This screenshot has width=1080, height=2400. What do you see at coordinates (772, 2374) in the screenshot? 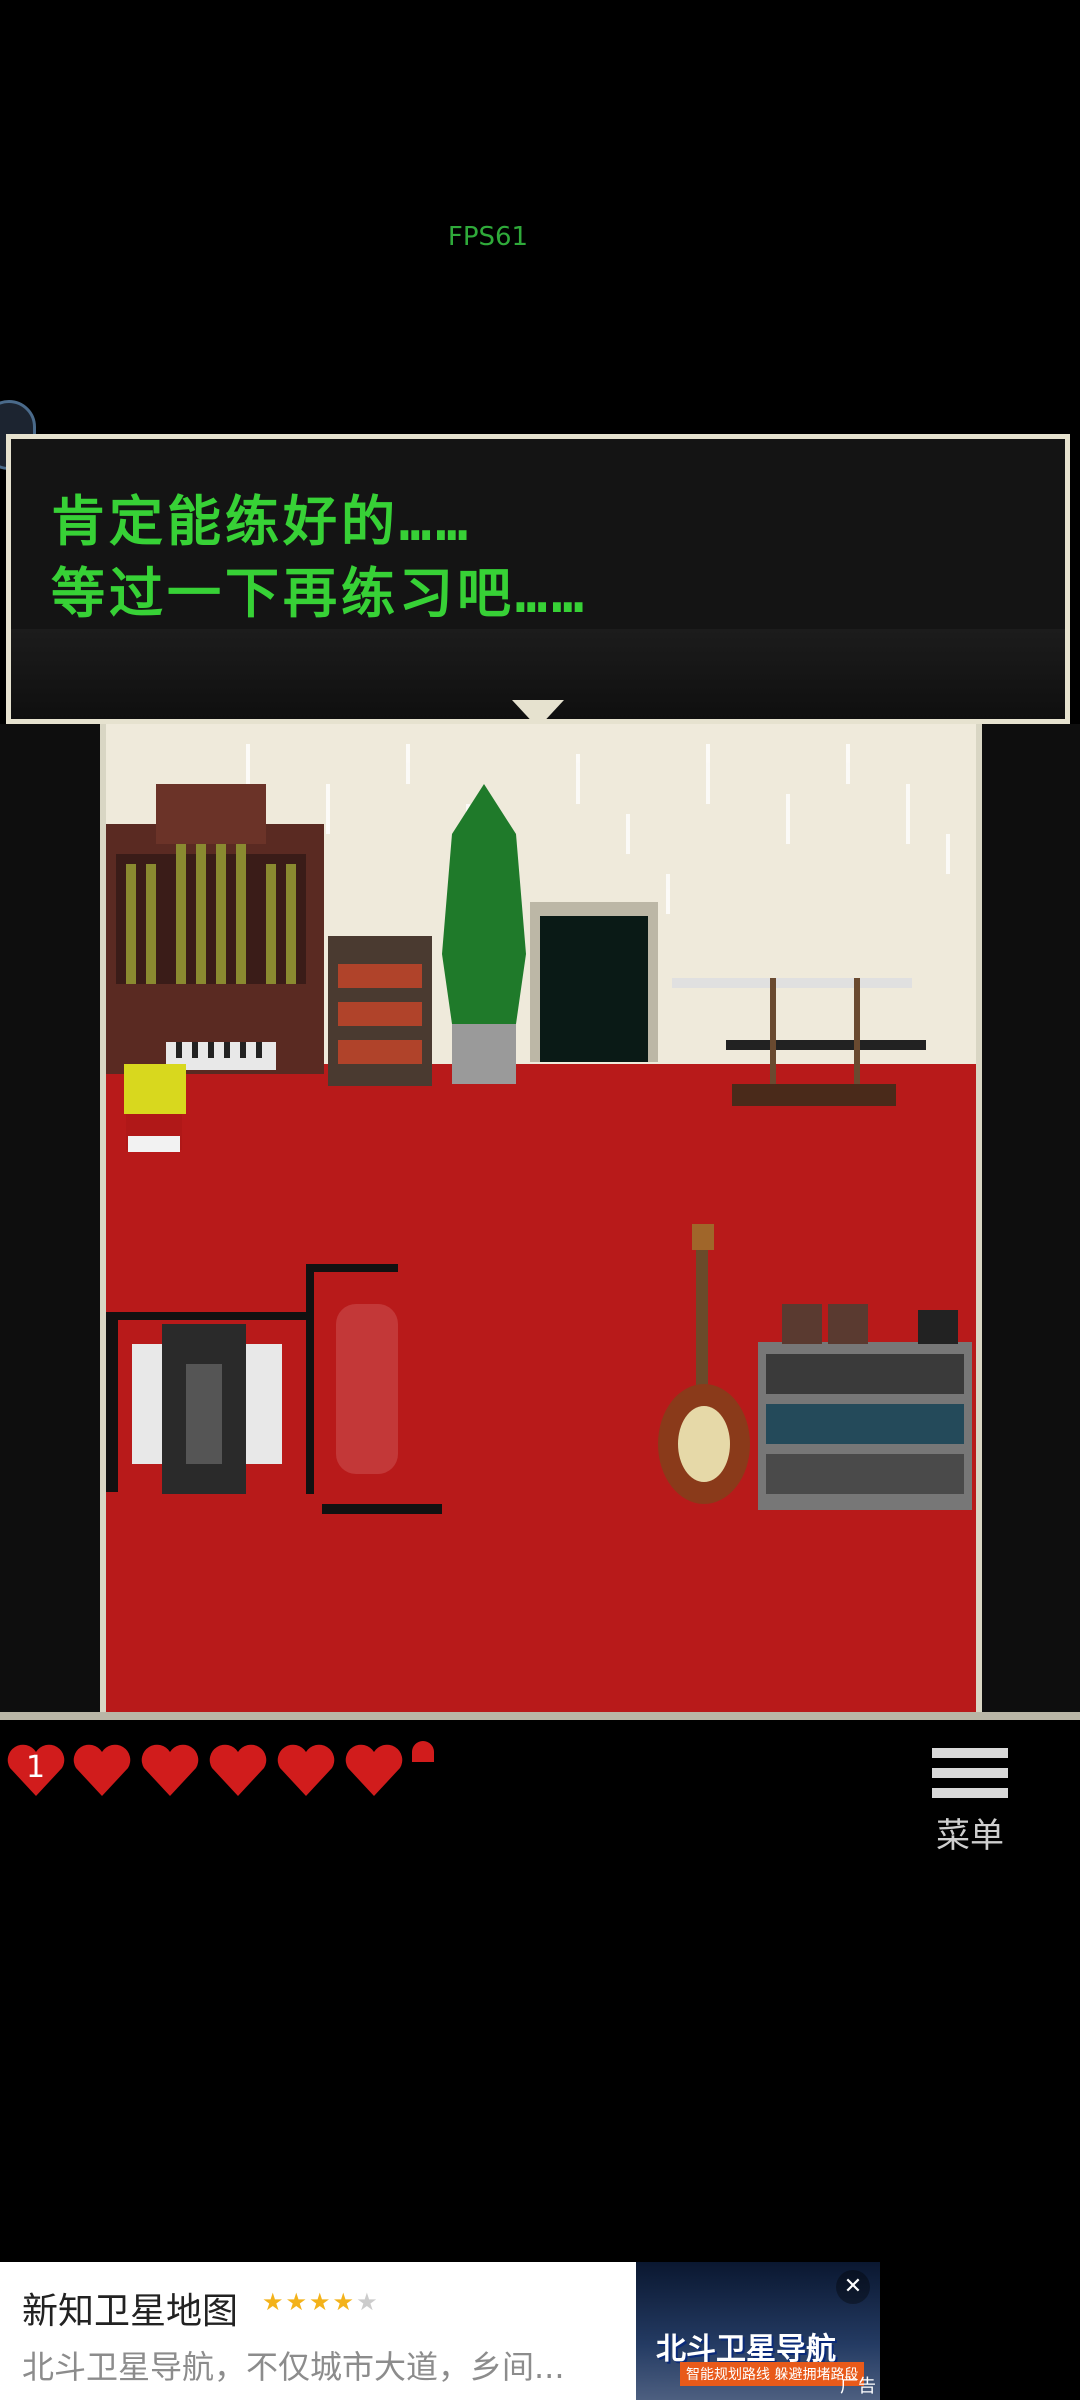
I see `ad-image-subtext: 智能规划路线 躲避拥堵路段` at bounding box center [772, 2374].